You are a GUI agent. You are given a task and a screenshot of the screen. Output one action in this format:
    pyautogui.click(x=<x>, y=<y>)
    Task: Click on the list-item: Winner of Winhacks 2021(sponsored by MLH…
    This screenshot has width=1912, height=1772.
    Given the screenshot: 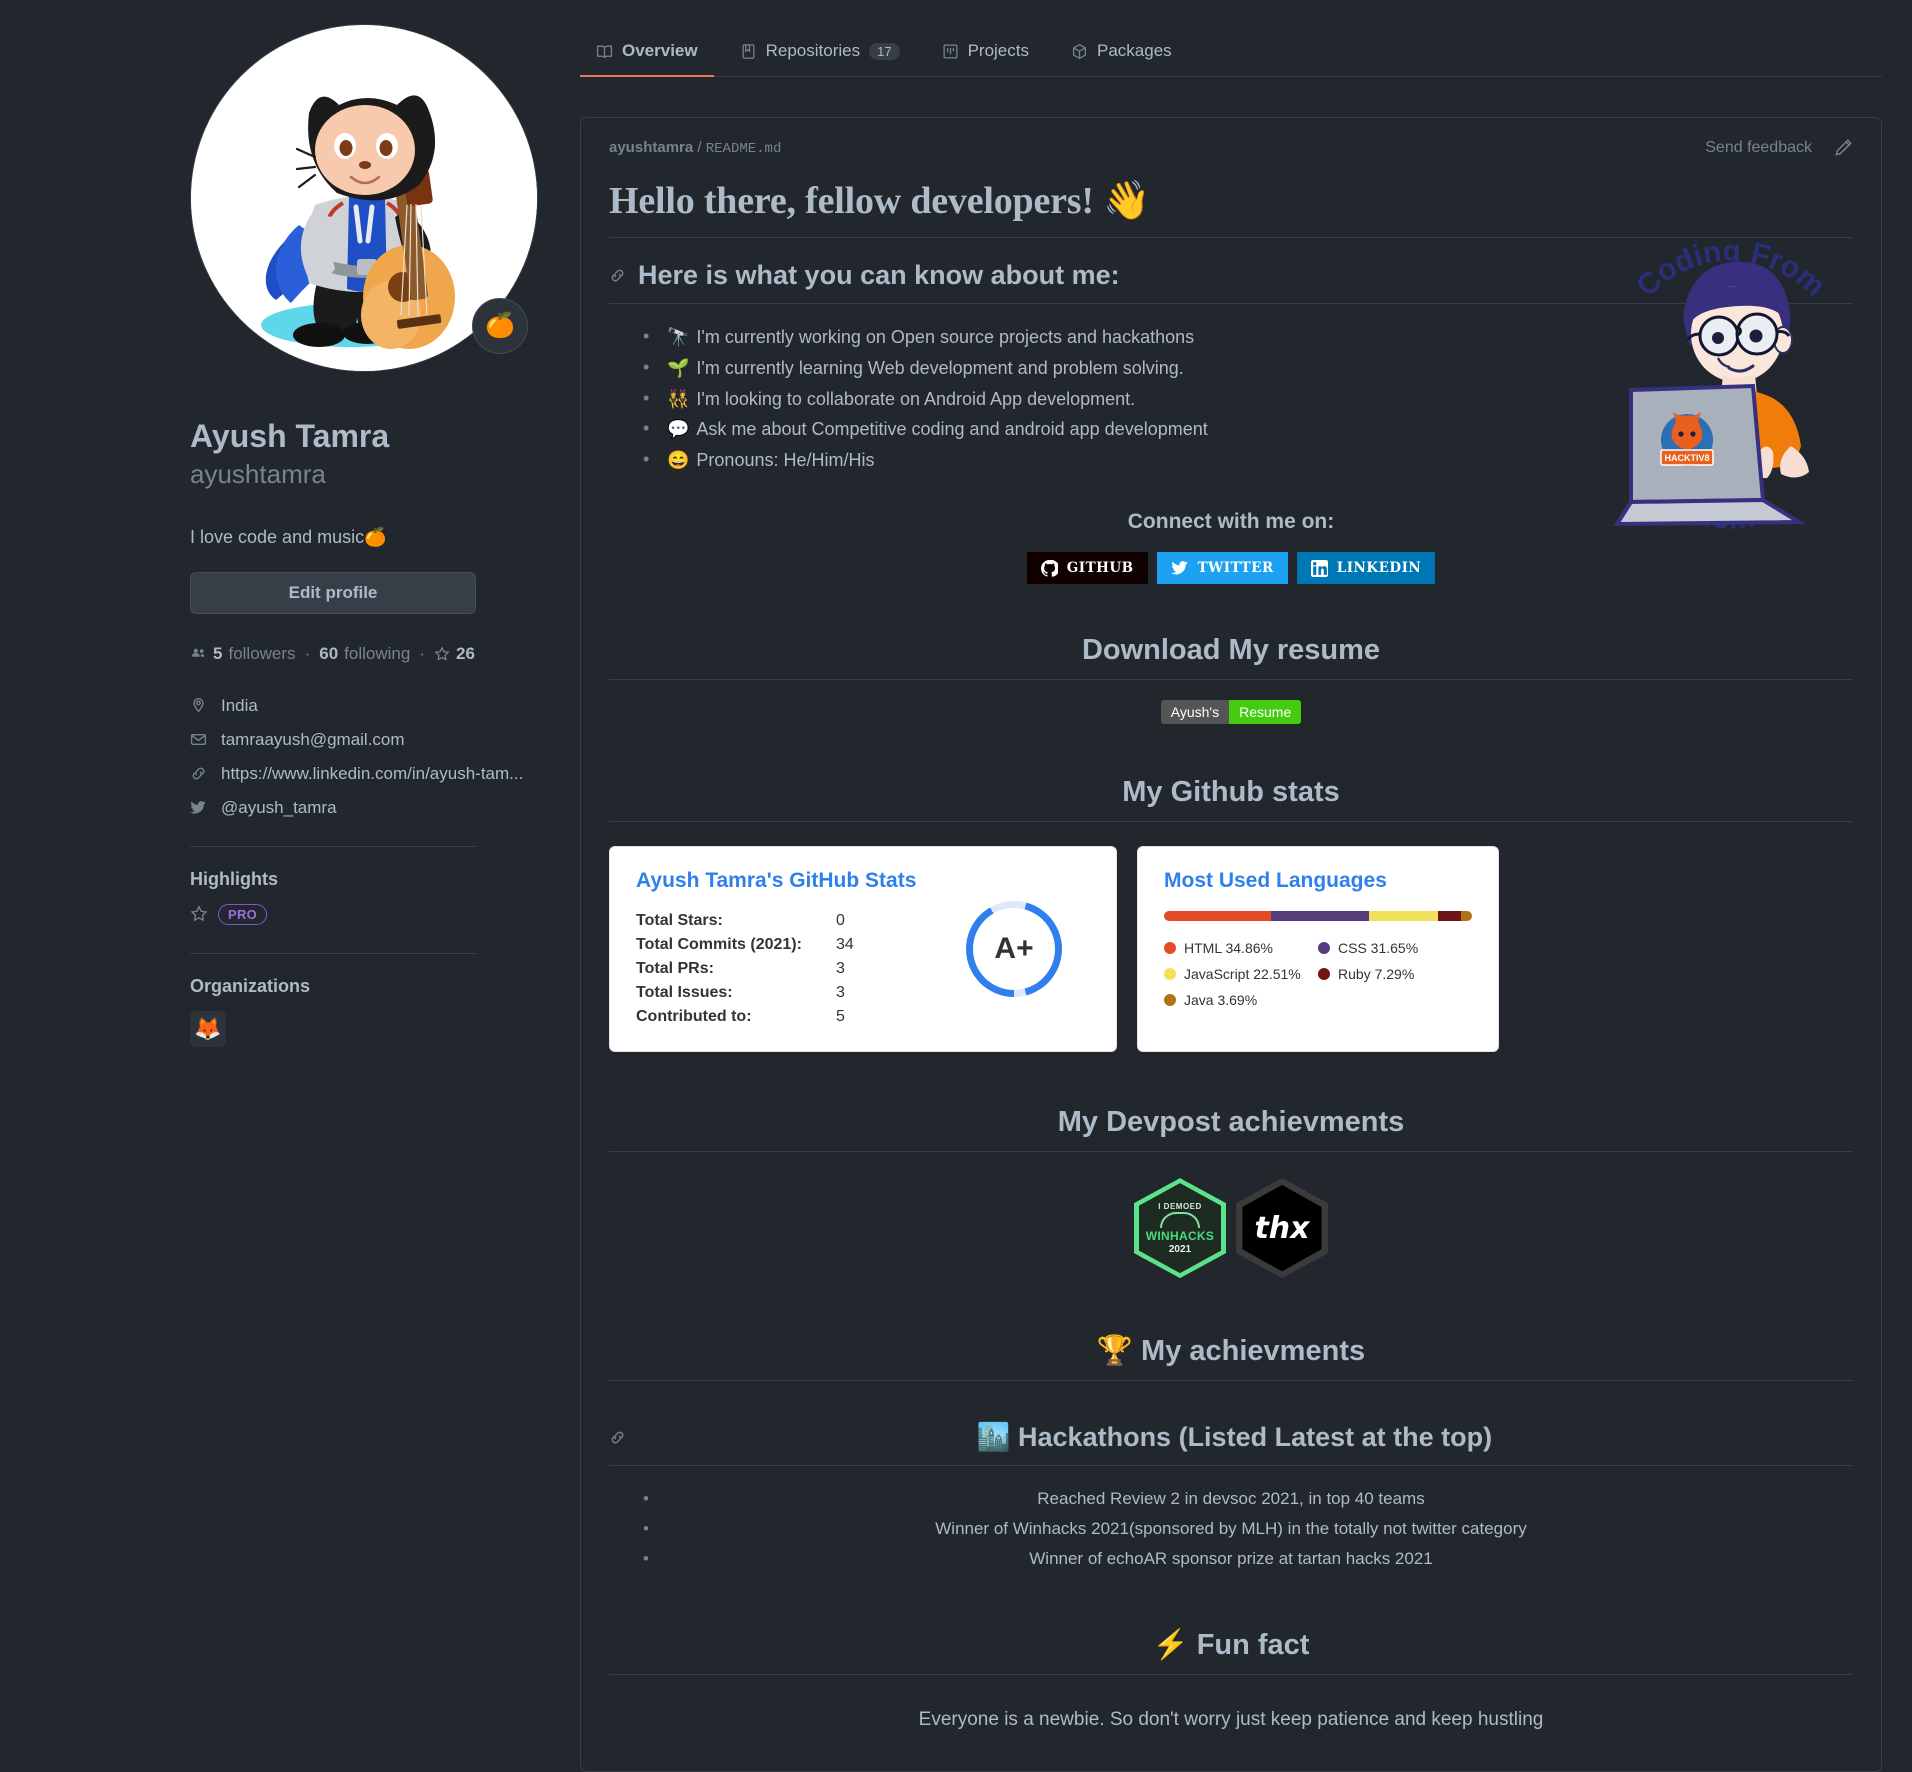 What is the action you would take?
    pyautogui.click(x=1231, y=1529)
    